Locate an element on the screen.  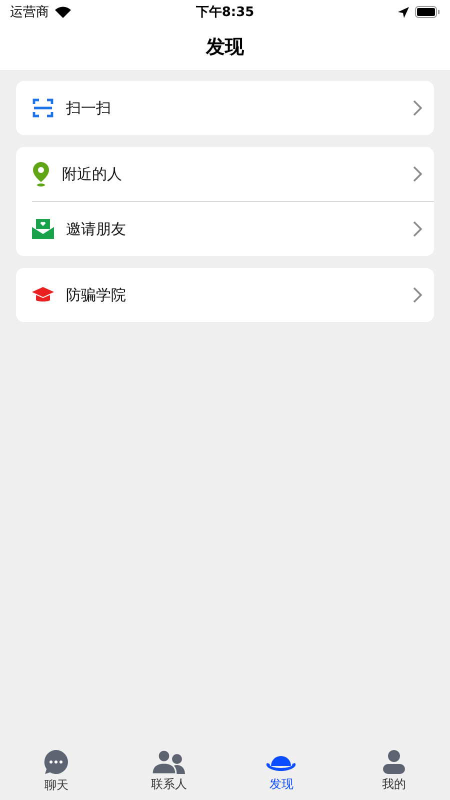
wifi-icon is located at coordinates (63, 12).